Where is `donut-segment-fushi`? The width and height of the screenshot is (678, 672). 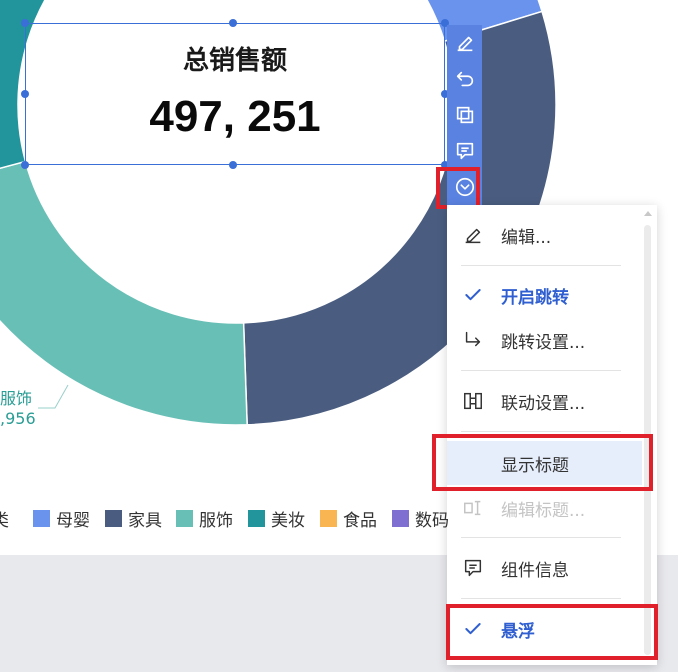 donut-segment-fushi is located at coordinates (124, 293).